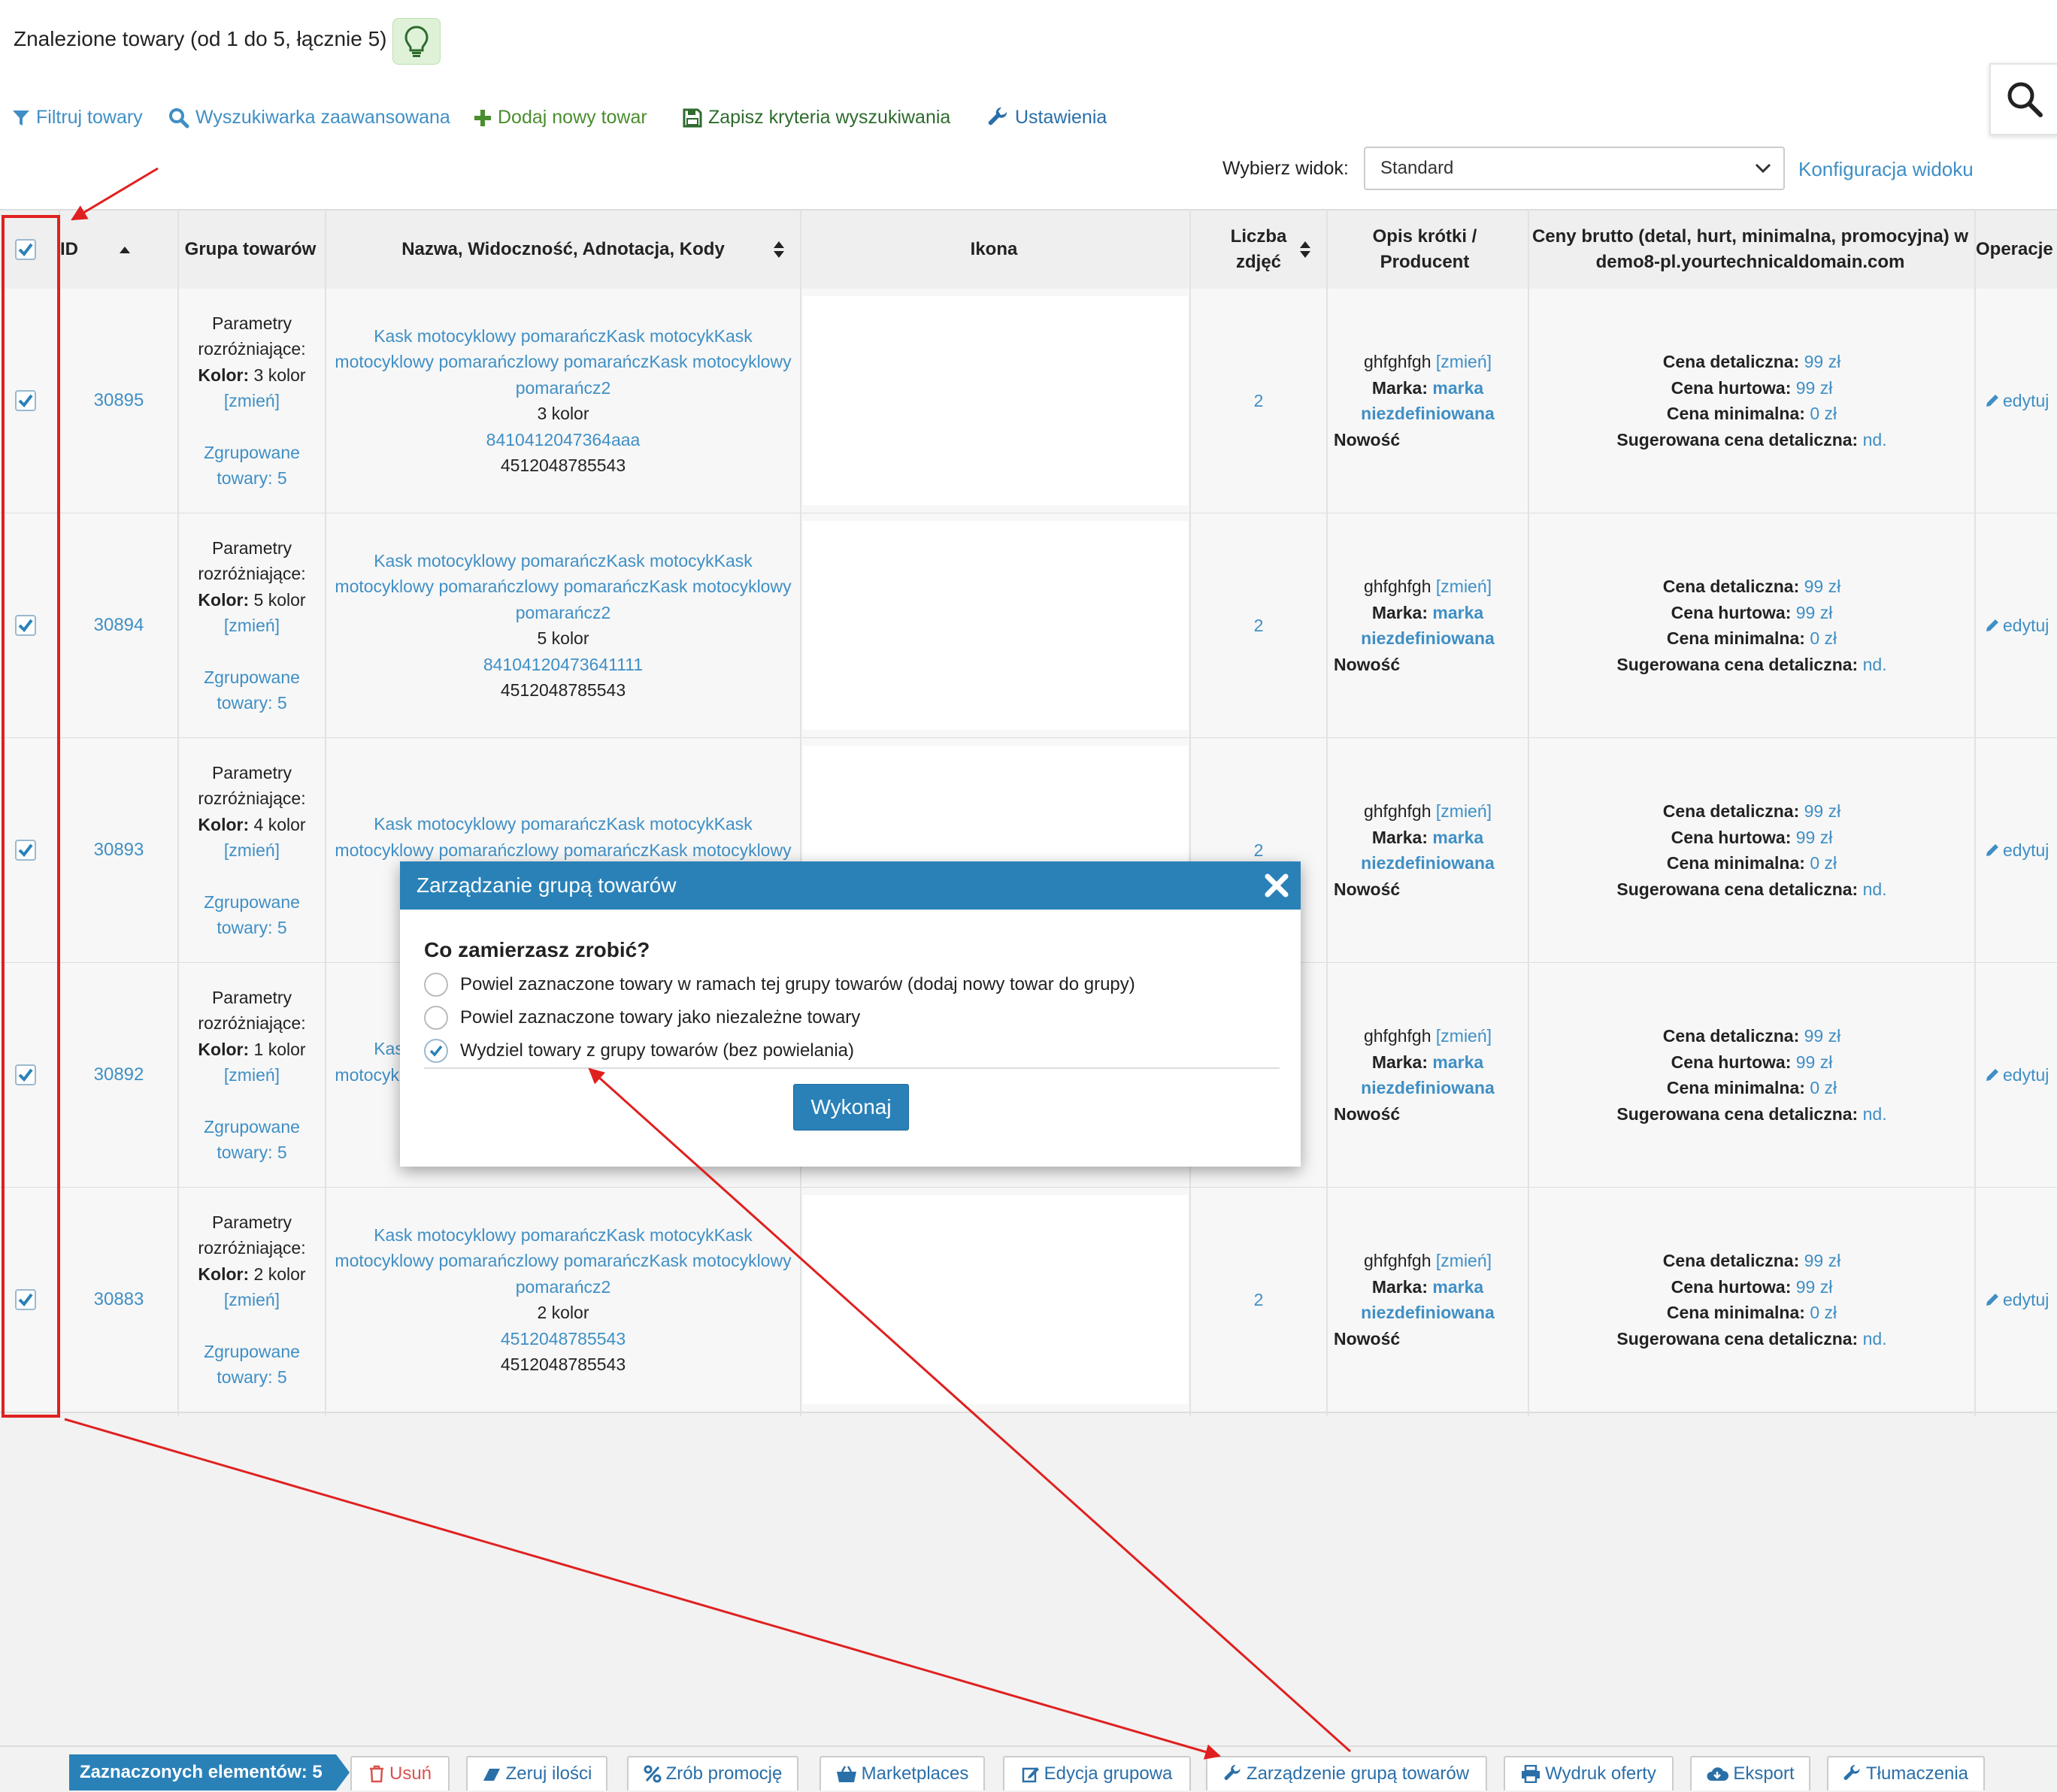  Describe the element at coordinates (817, 118) in the screenshot. I see `save-search-criteria-link: Zapisz kryteria wyszukiwania` at that location.